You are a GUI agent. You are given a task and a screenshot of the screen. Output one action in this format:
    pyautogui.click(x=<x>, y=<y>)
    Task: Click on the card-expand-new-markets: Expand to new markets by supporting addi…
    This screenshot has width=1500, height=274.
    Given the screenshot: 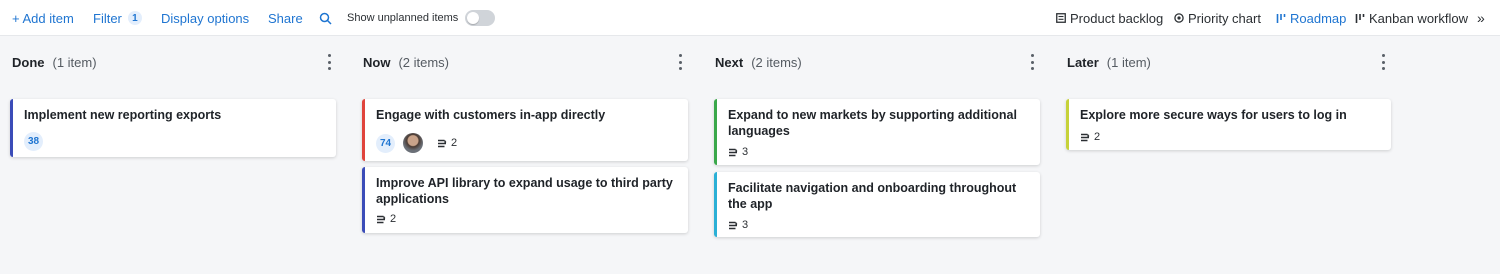 What is the action you would take?
    pyautogui.click(x=877, y=132)
    